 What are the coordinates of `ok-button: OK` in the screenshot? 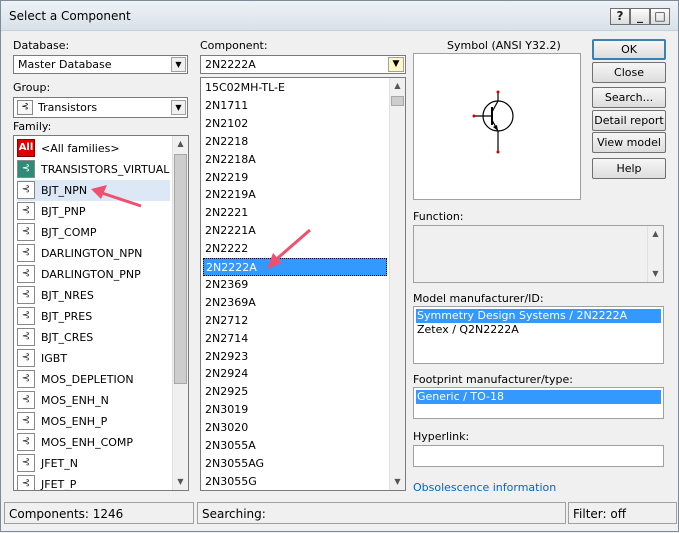 It's located at (629, 49).